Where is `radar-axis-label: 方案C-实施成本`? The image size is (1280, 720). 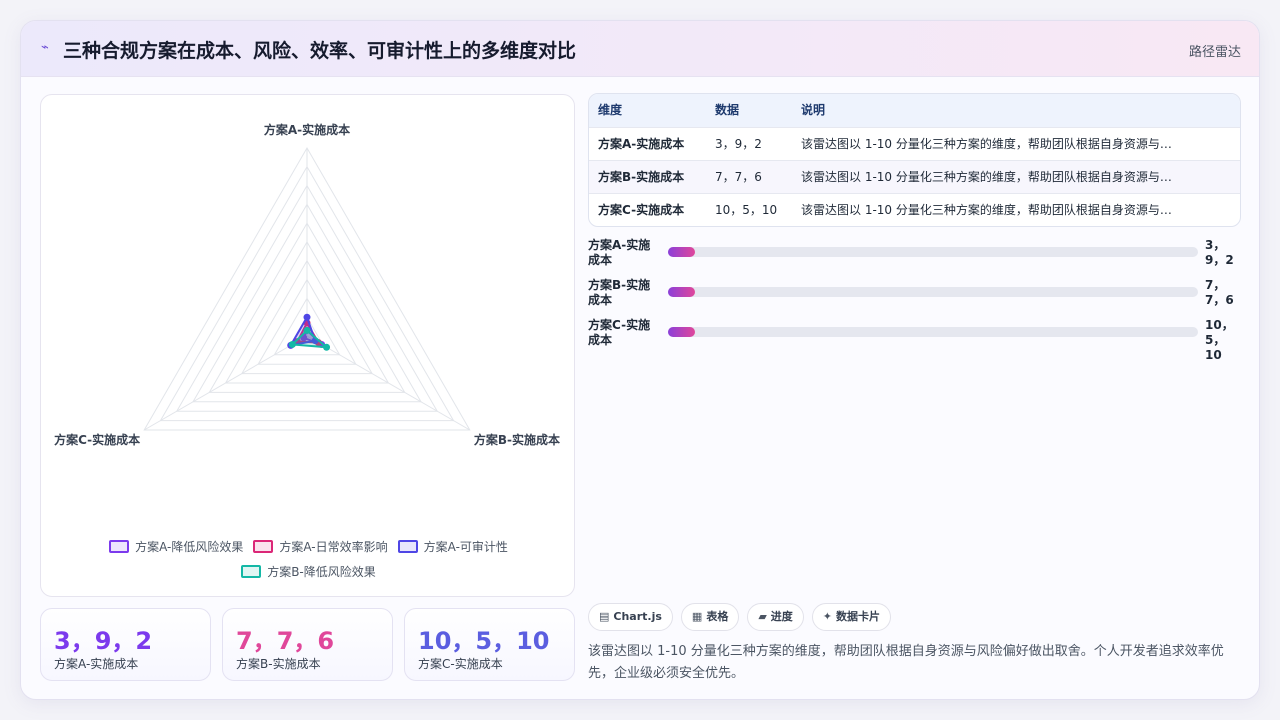 radar-axis-label: 方案C-实施成本 is located at coordinates (97, 439).